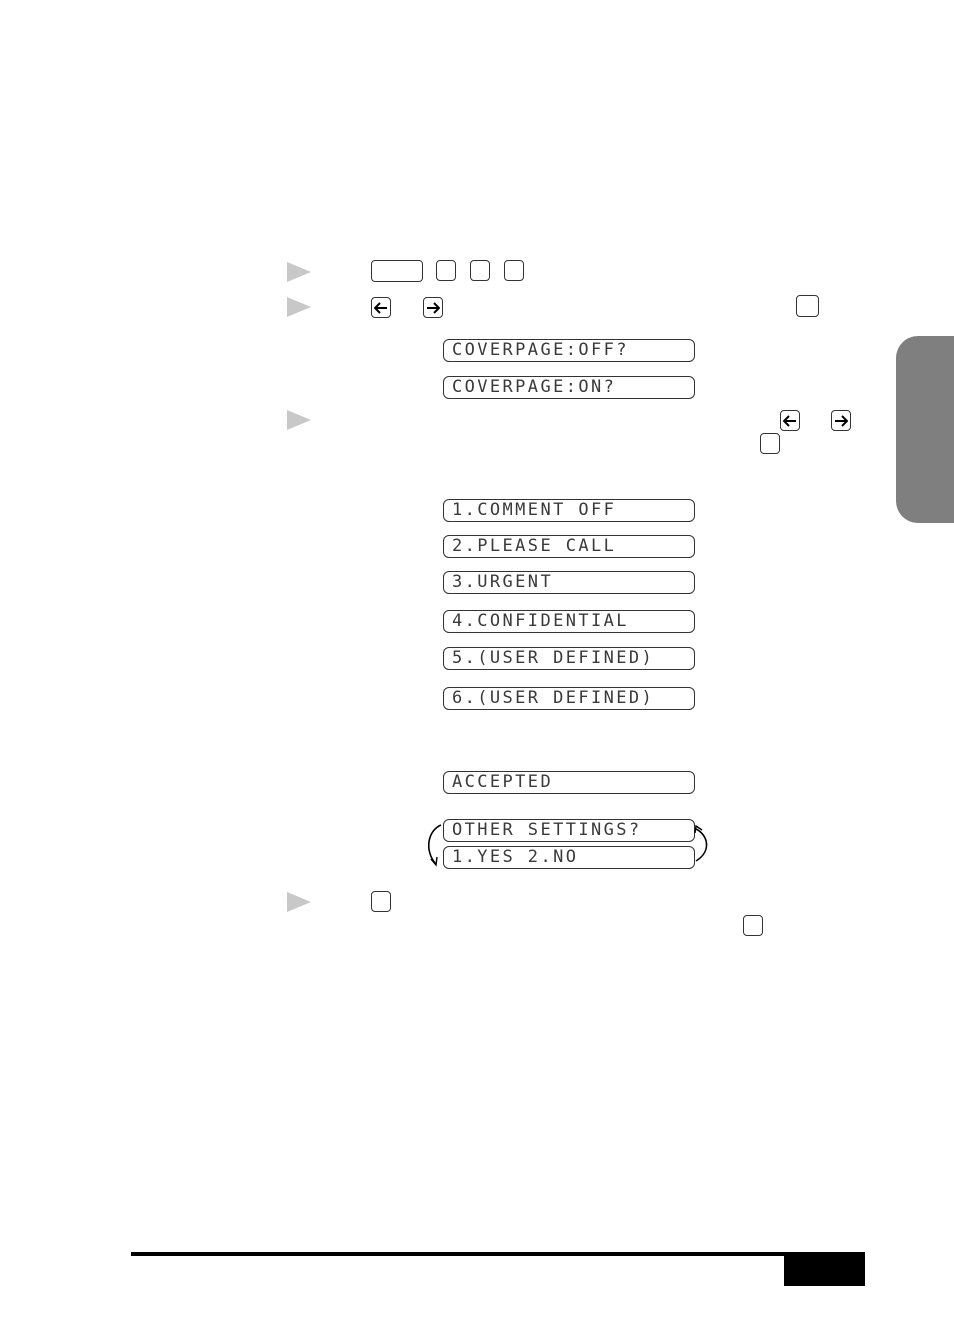 Image resolution: width=954 pixels, height=1343 pixels. I want to click on lcd-yes-no: 1.YES 2.NO, so click(569, 857).